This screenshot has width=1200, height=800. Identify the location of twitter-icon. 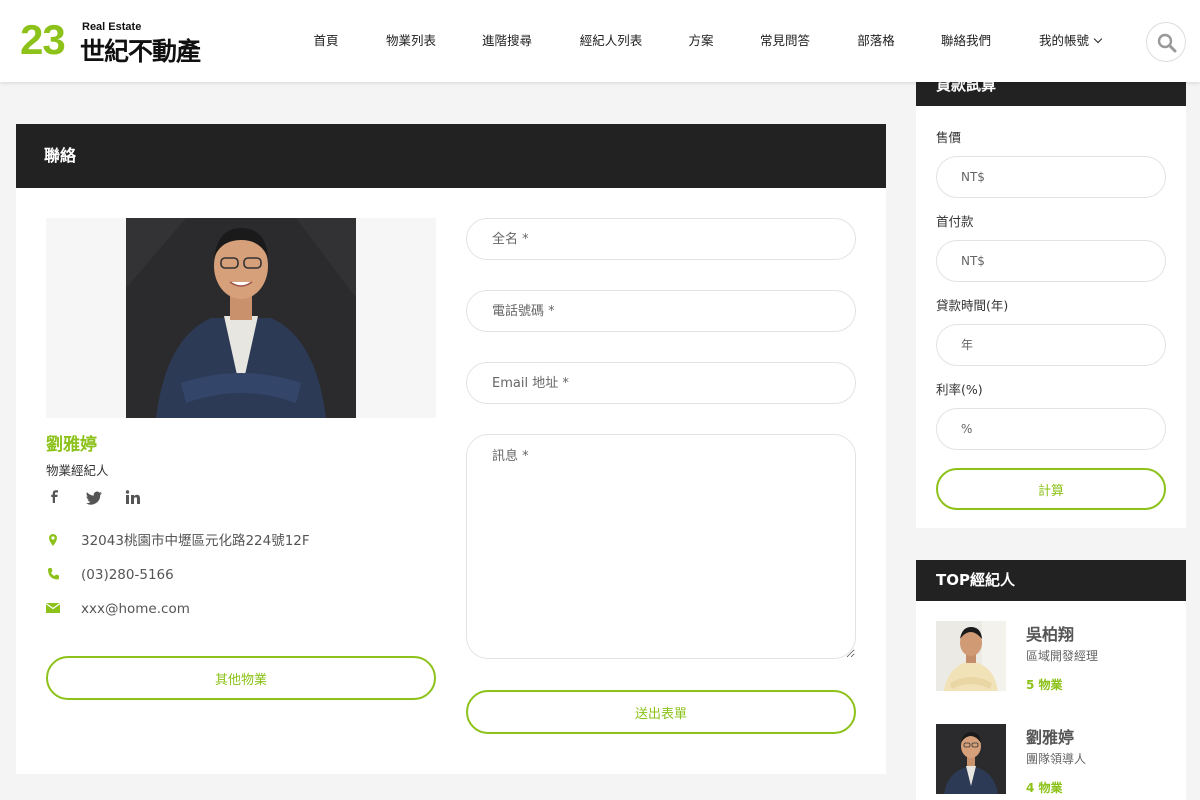
(95, 498).